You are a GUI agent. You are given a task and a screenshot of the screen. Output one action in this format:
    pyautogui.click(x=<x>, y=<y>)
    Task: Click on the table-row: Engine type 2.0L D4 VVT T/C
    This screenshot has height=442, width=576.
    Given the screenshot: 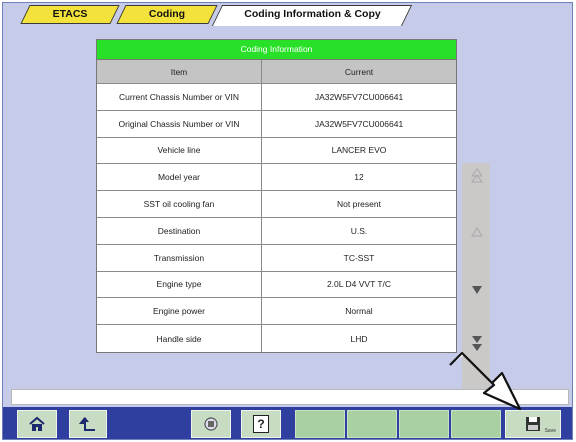 What is the action you would take?
    pyautogui.click(x=276, y=285)
    